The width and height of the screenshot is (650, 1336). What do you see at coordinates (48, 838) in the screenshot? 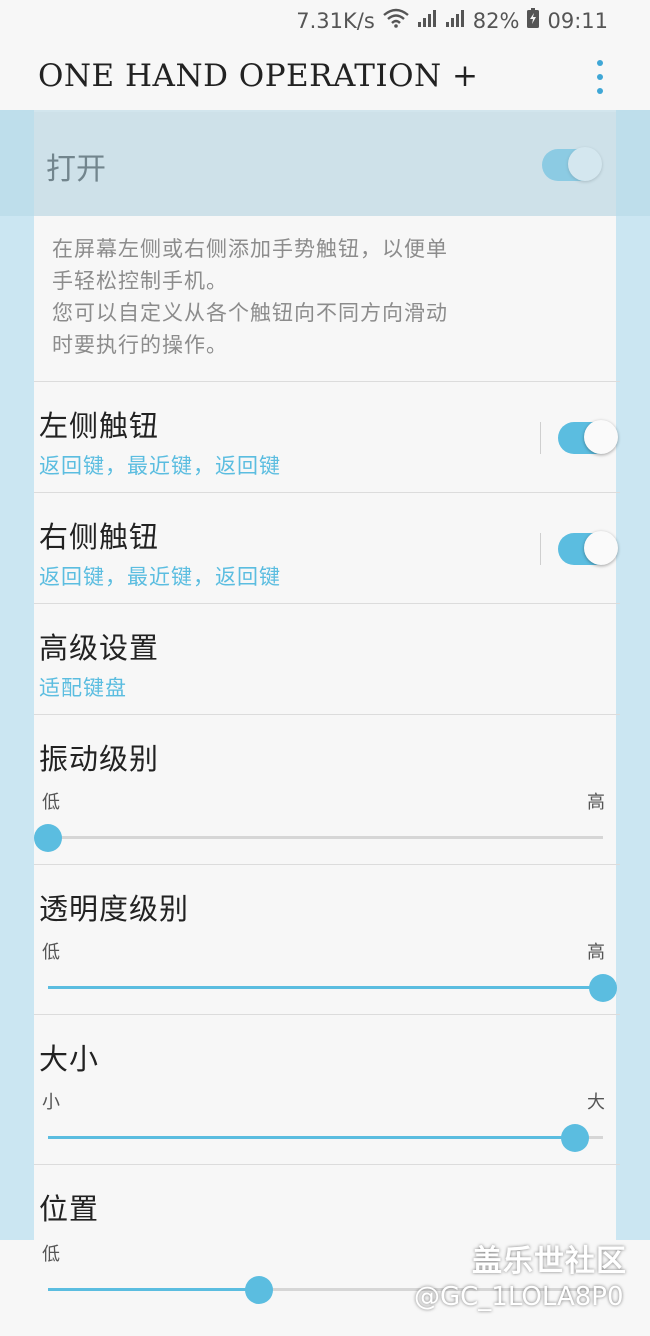
I see `vibration-slider-thumb` at bounding box center [48, 838].